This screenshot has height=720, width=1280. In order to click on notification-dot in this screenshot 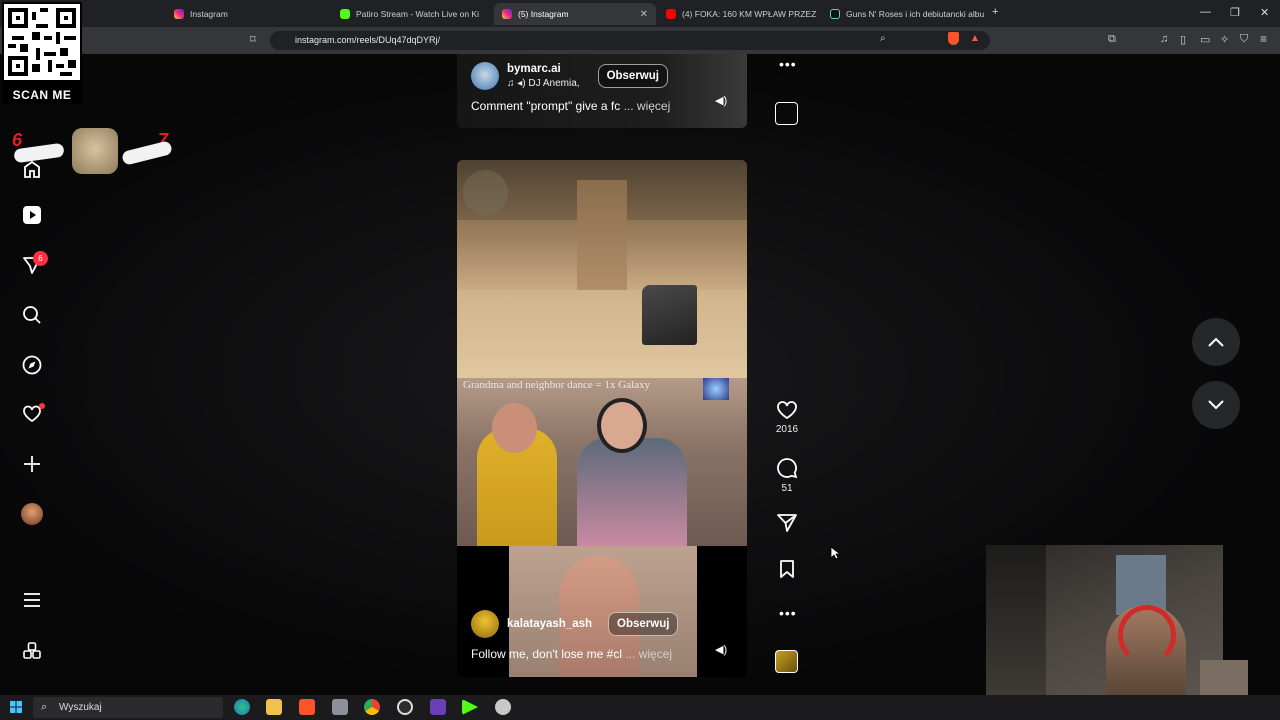, I will do `click(42, 406)`.